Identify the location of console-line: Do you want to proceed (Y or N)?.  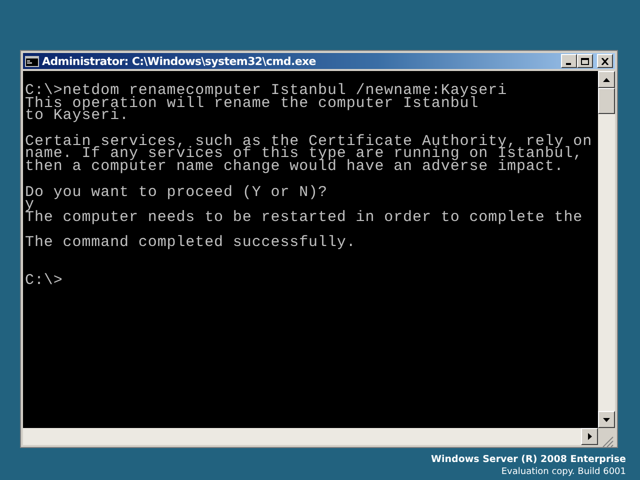
(176, 193).